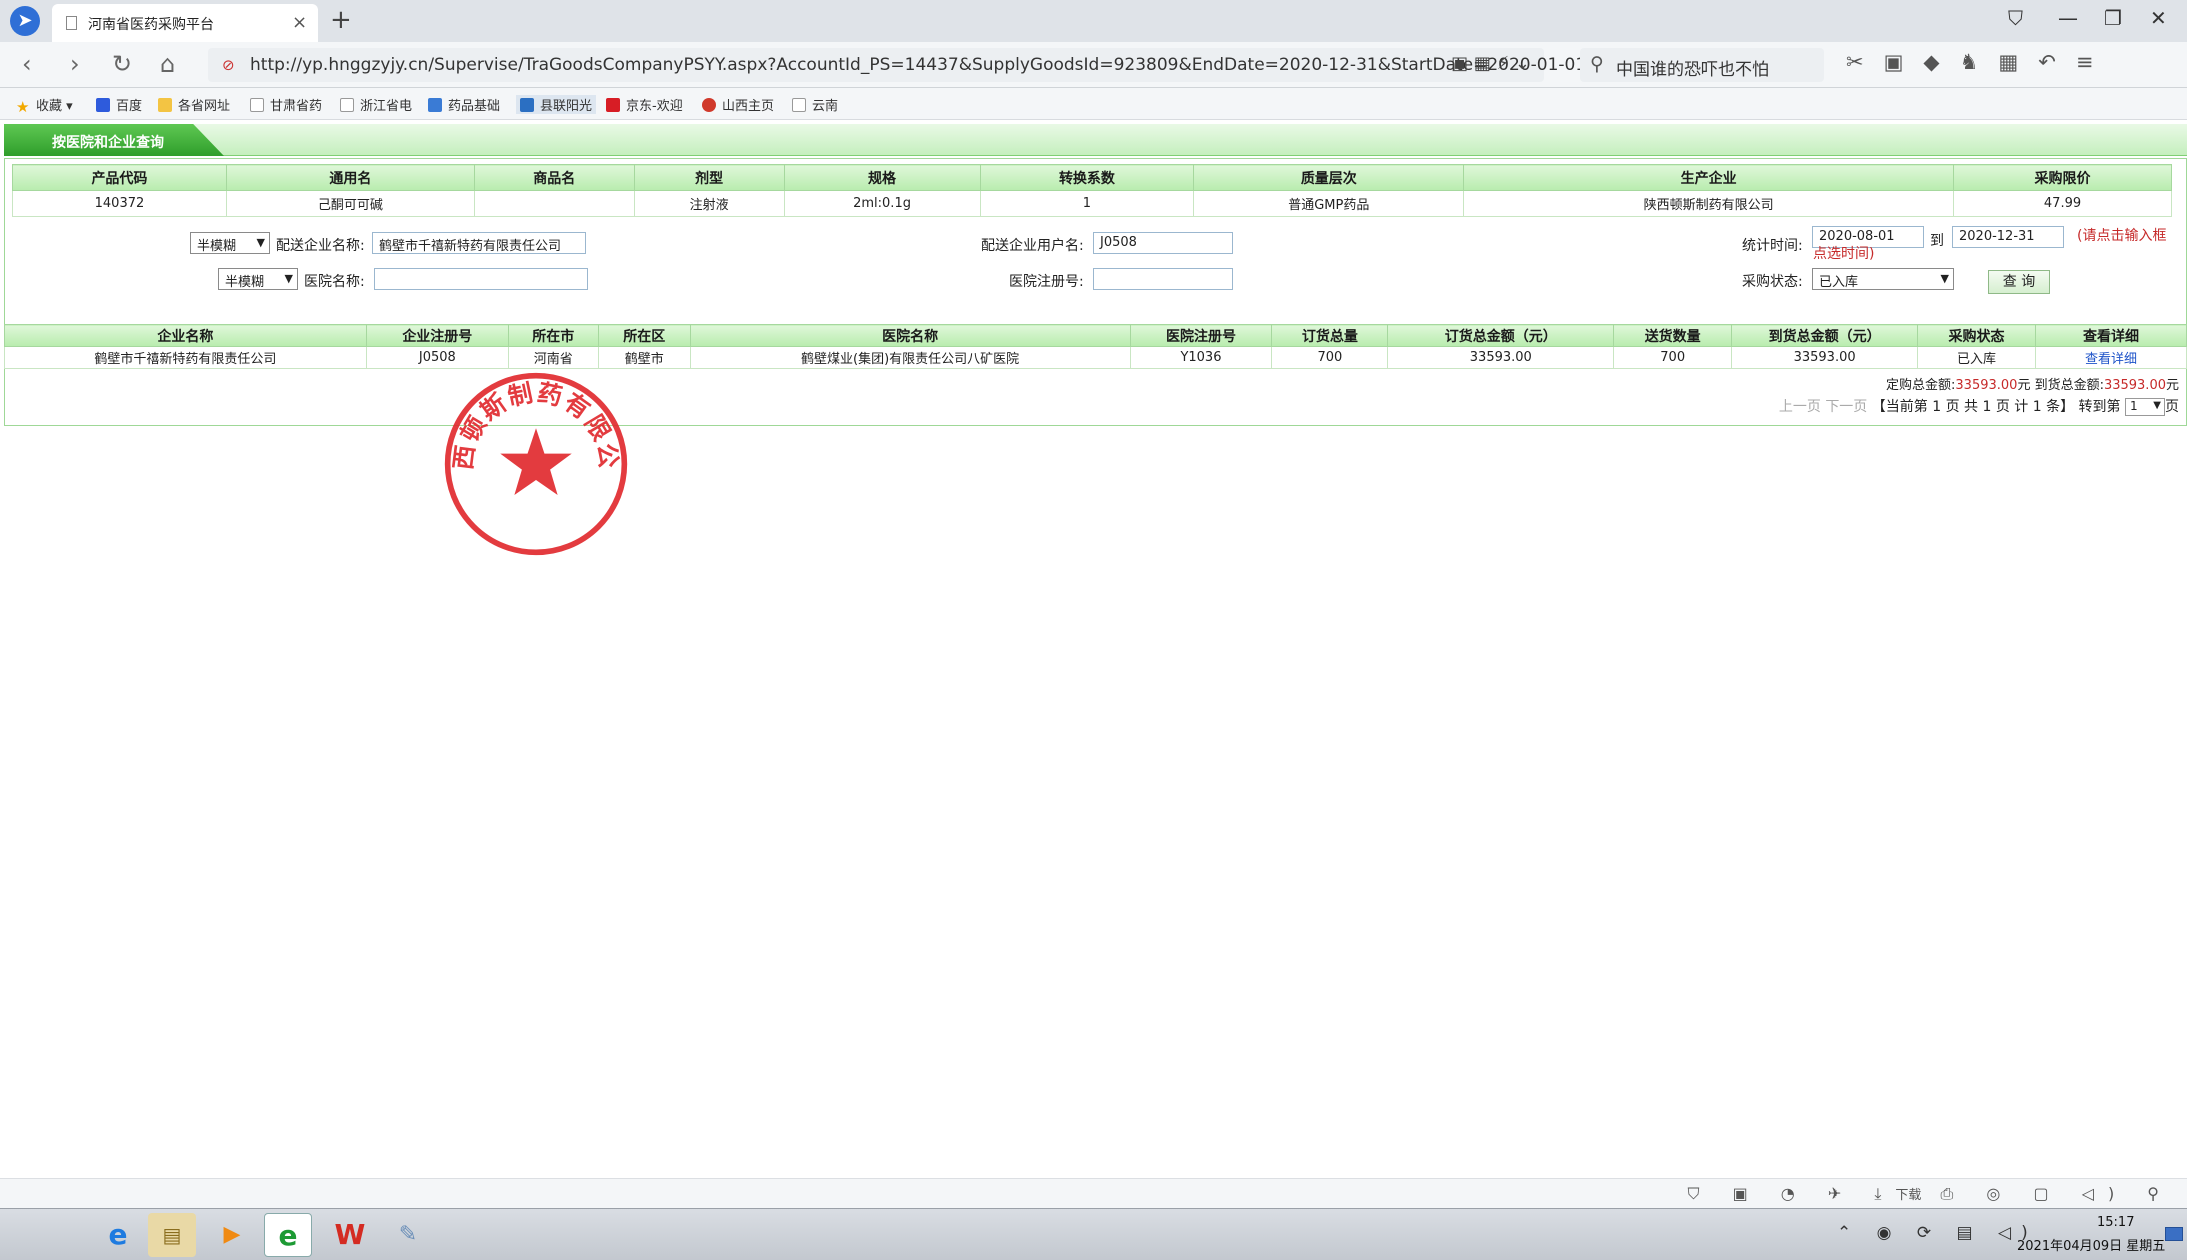 Image resolution: width=2187 pixels, height=1260 pixels. What do you see at coordinates (644, 335) in the screenshot?
I see `column-header: 所在区` at bounding box center [644, 335].